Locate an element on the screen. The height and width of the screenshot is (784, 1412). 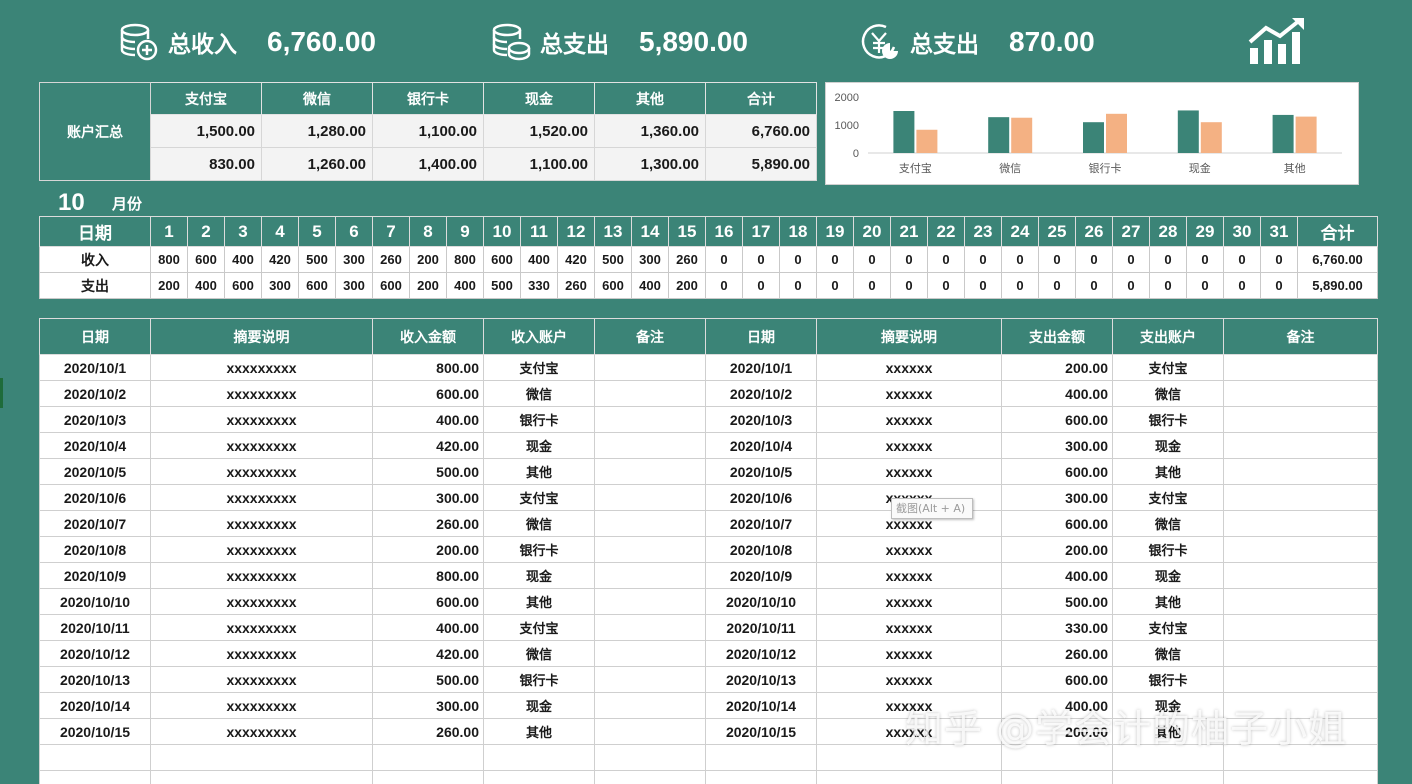
daily-income-cell: 420 is located at coordinates (576, 259).